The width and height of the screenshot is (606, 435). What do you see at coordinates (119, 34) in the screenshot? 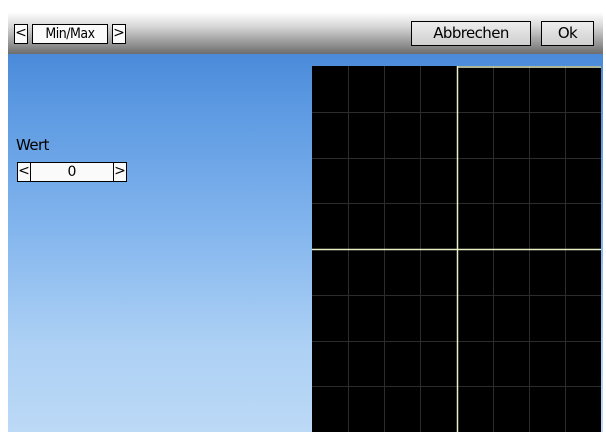
I see `mode-next-button: >` at bounding box center [119, 34].